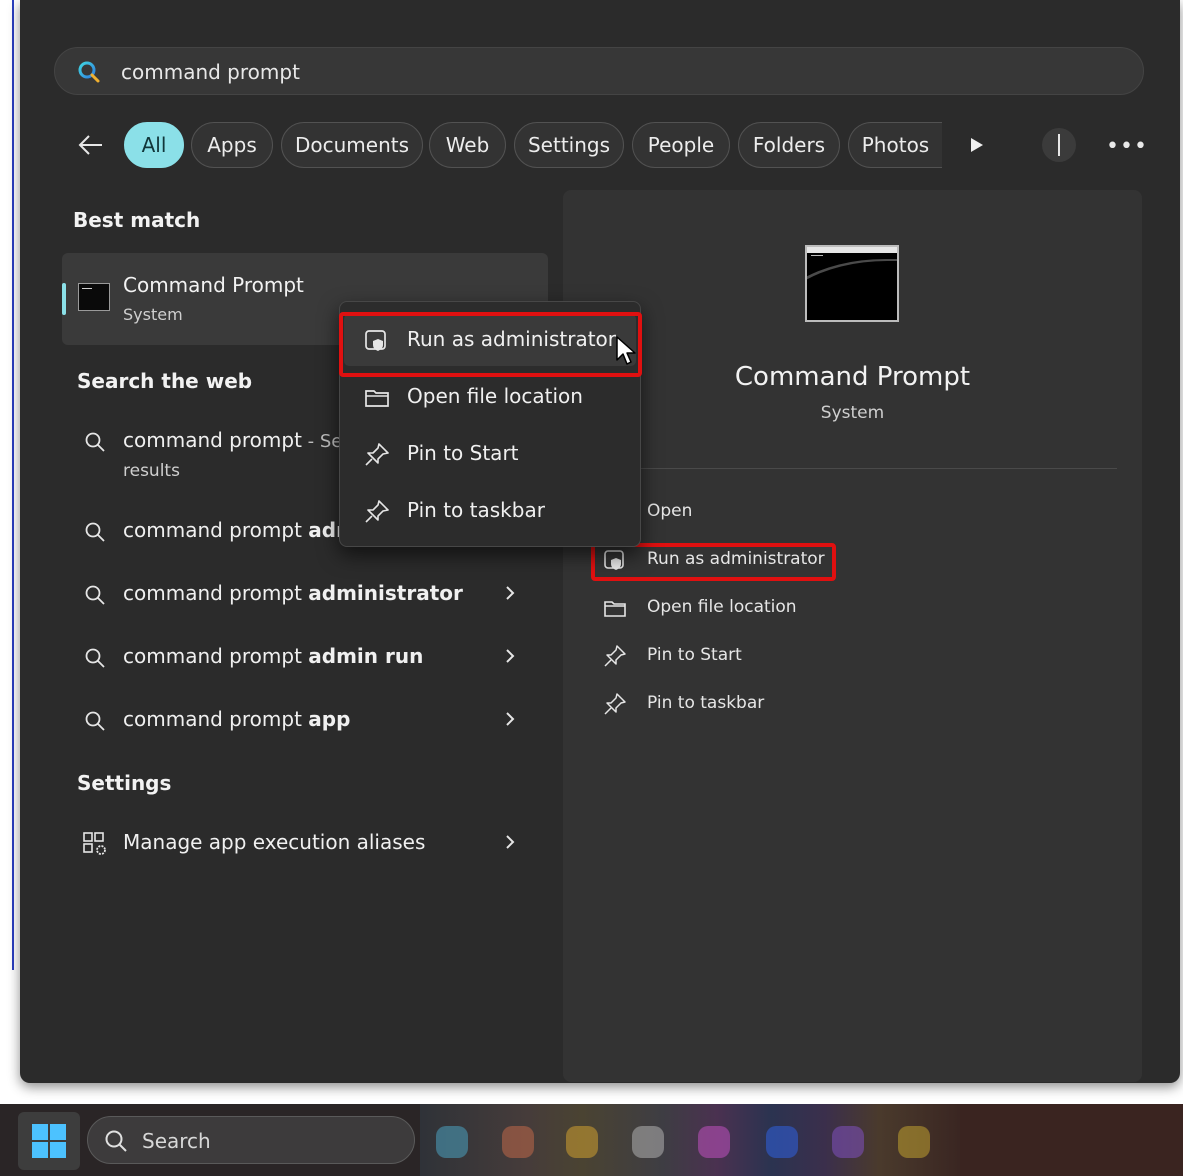 The height and width of the screenshot is (1176, 1183). Describe the element at coordinates (94, 843) in the screenshot. I see `app-settings-icon` at that location.